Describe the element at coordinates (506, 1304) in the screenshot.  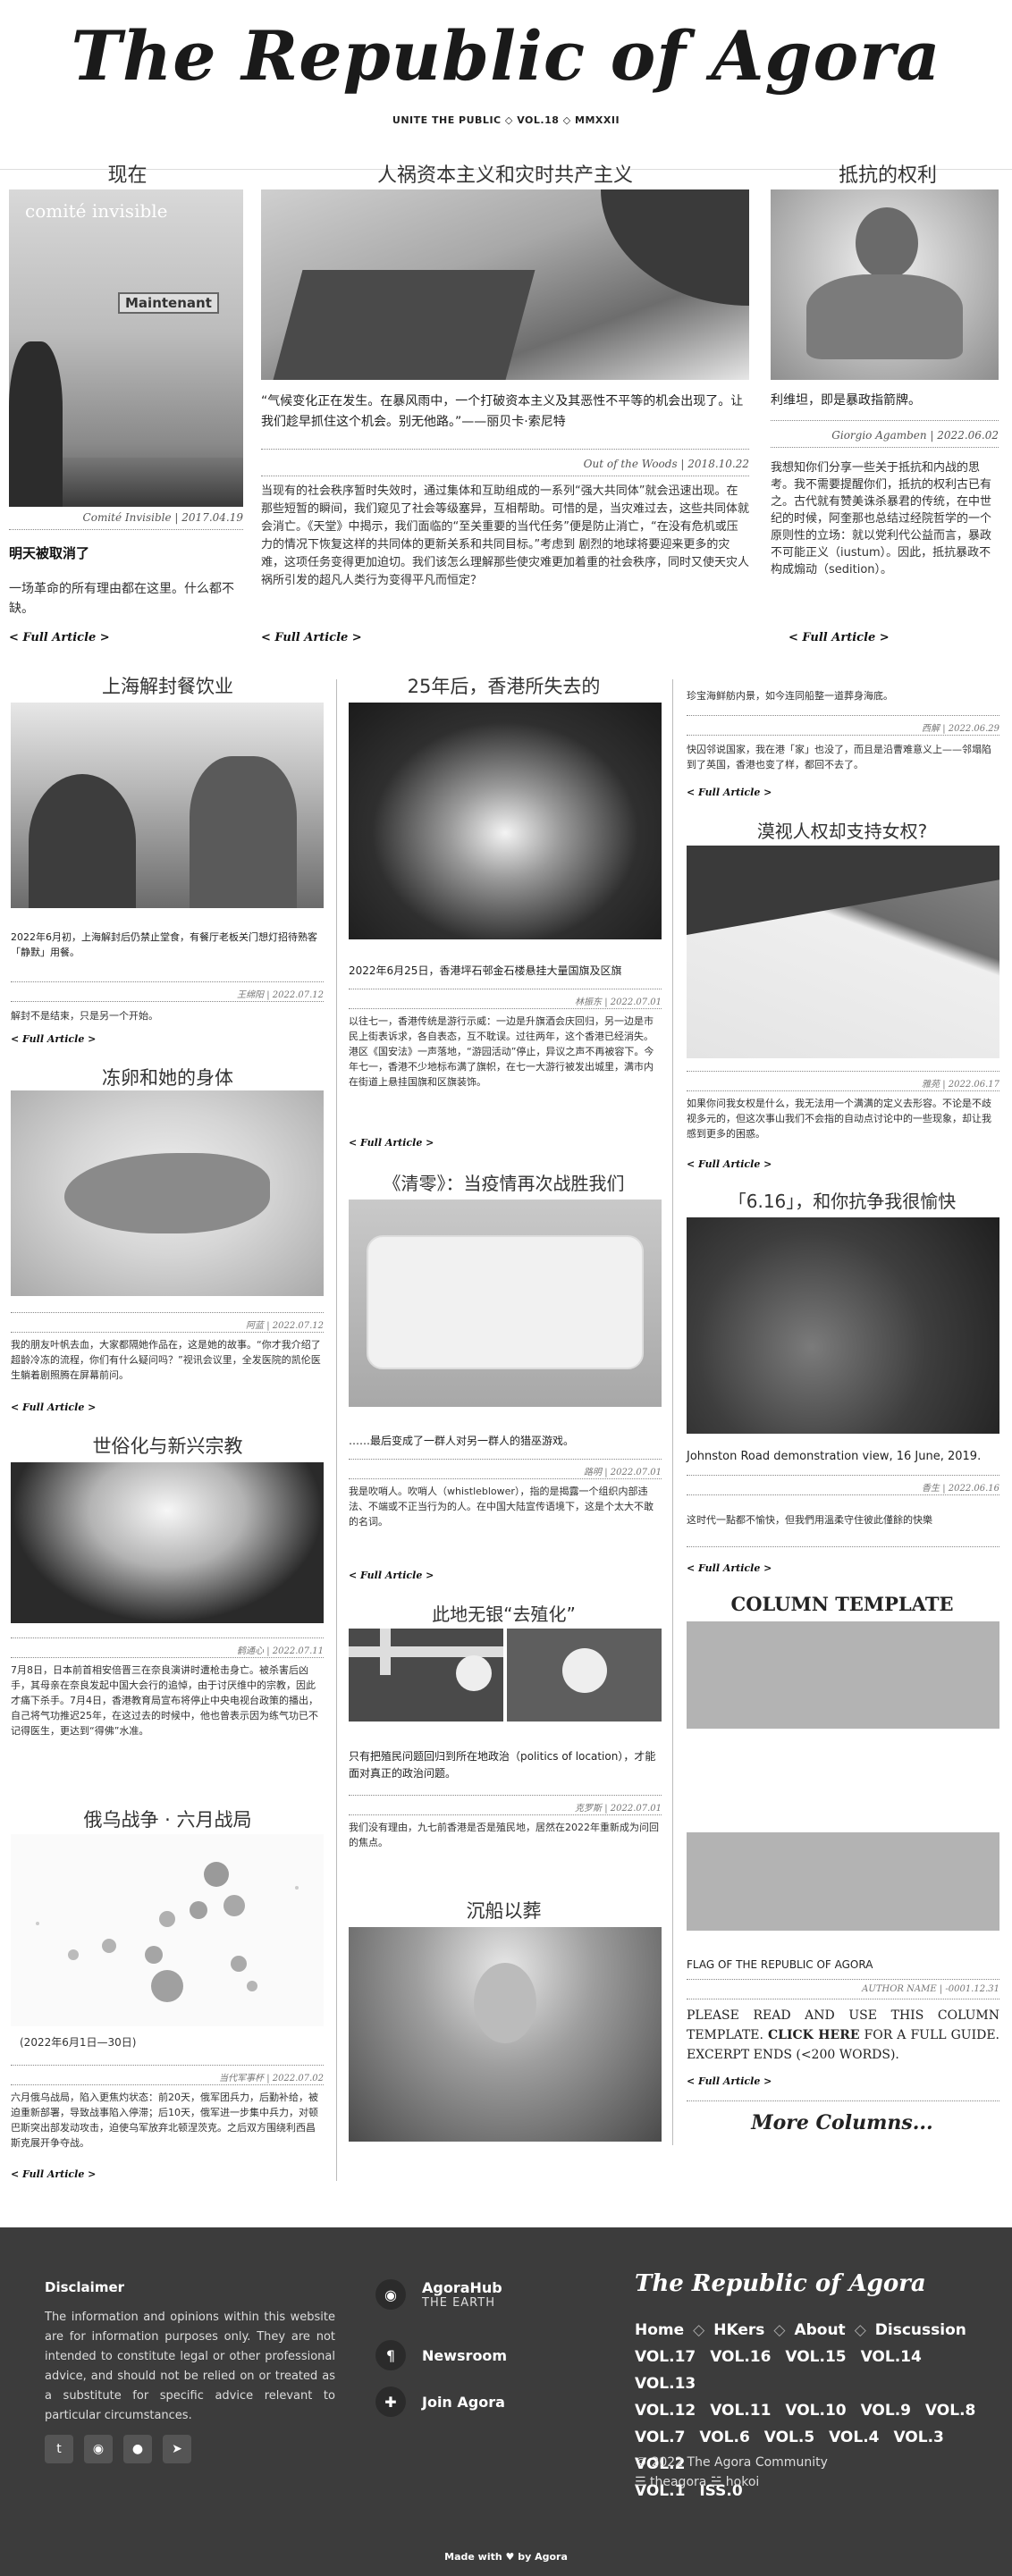
I see `article-image-mask` at that location.